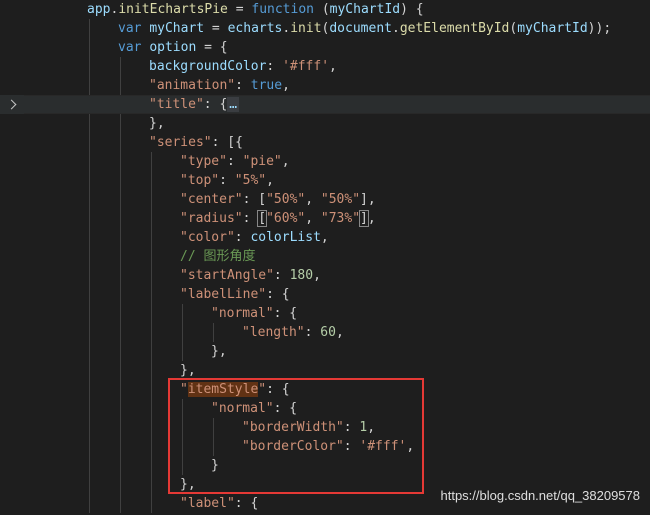 Image resolution: width=650 pixels, height=515 pixels. I want to click on code-line: "animation": true,, so click(325, 85).